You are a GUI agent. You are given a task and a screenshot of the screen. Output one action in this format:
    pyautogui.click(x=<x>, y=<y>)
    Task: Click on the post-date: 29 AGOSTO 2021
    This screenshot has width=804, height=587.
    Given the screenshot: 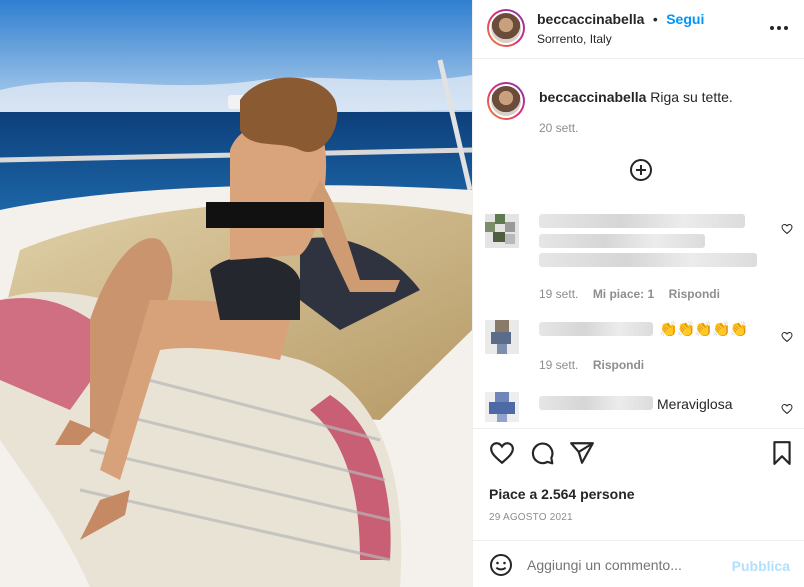 What is the action you would take?
    pyautogui.click(x=531, y=517)
    